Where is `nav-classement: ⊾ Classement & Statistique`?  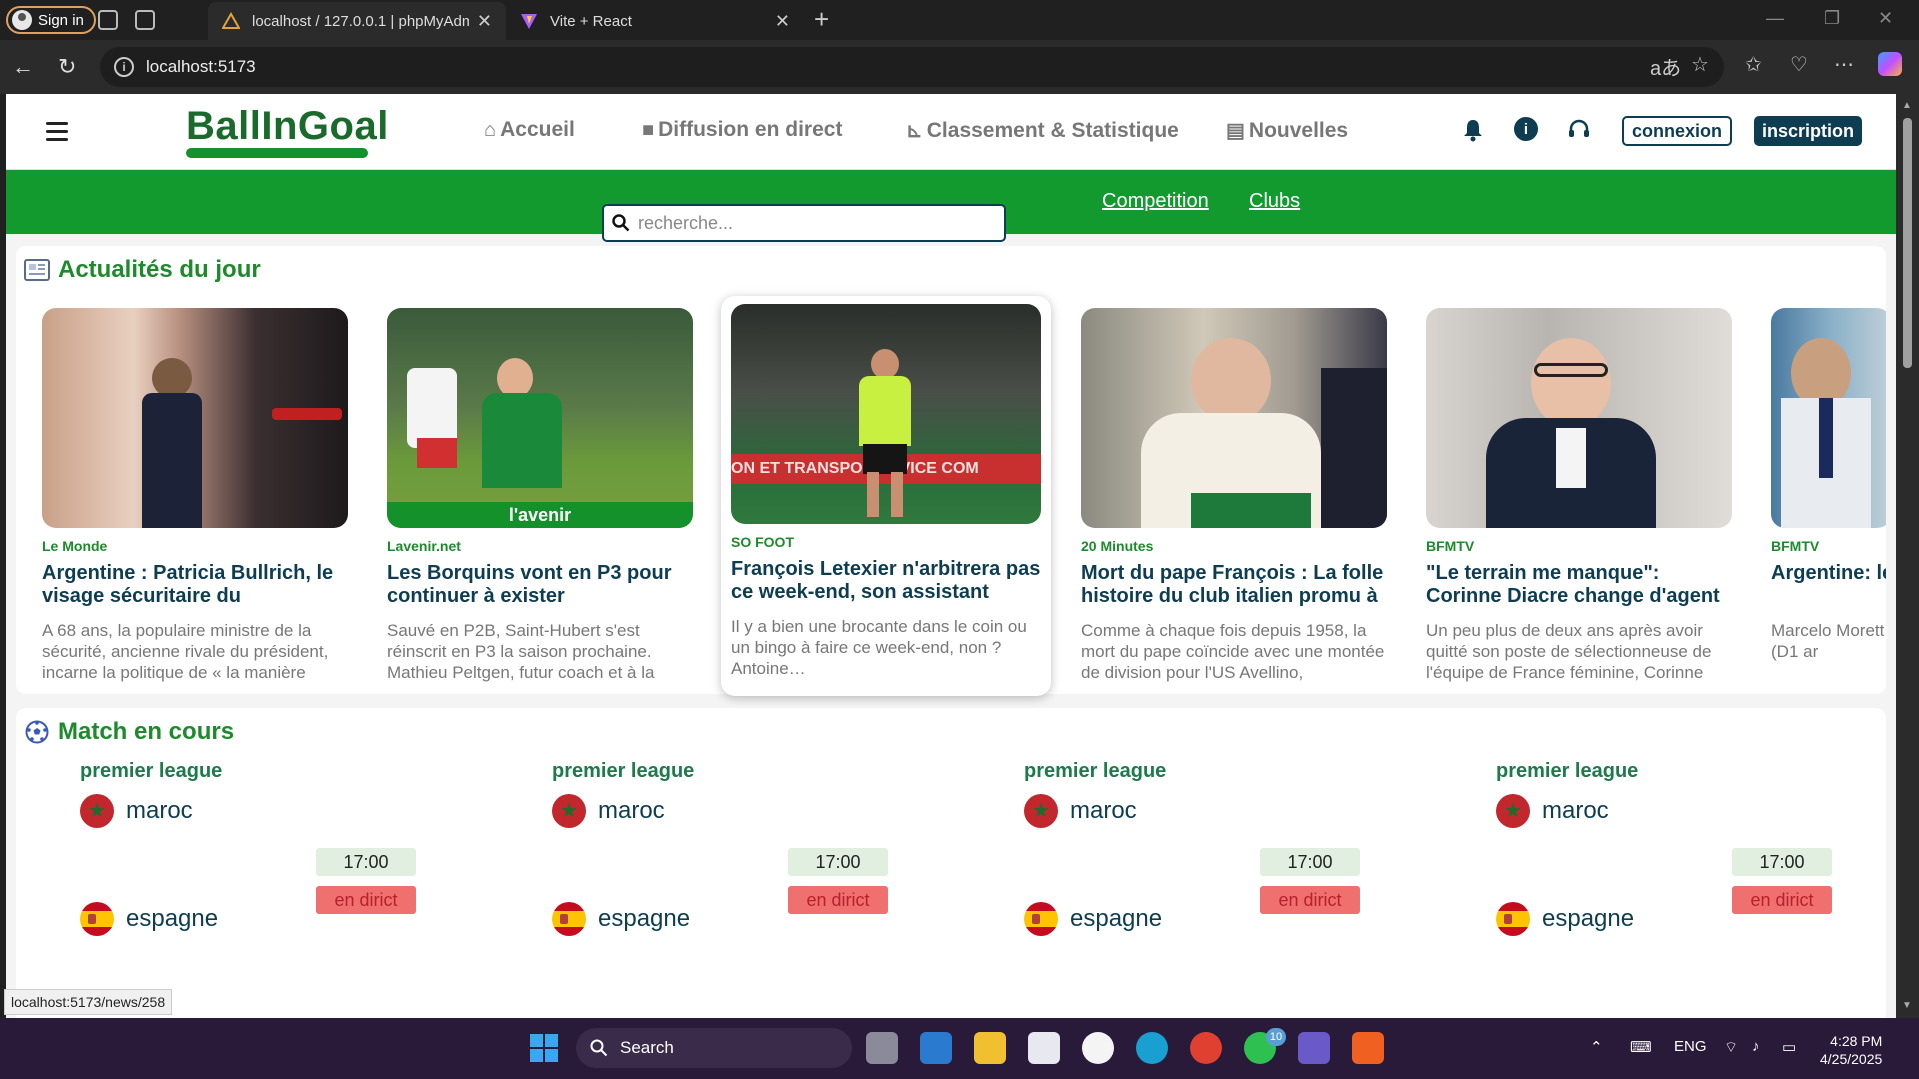
nav-classement: ⊾ Classement & Statistique is located at coordinates (1042, 130).